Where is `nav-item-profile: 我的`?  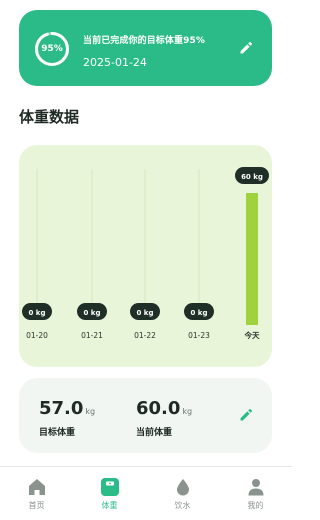
nav-item-profile: 我的 is located at coordinates (255, 493).